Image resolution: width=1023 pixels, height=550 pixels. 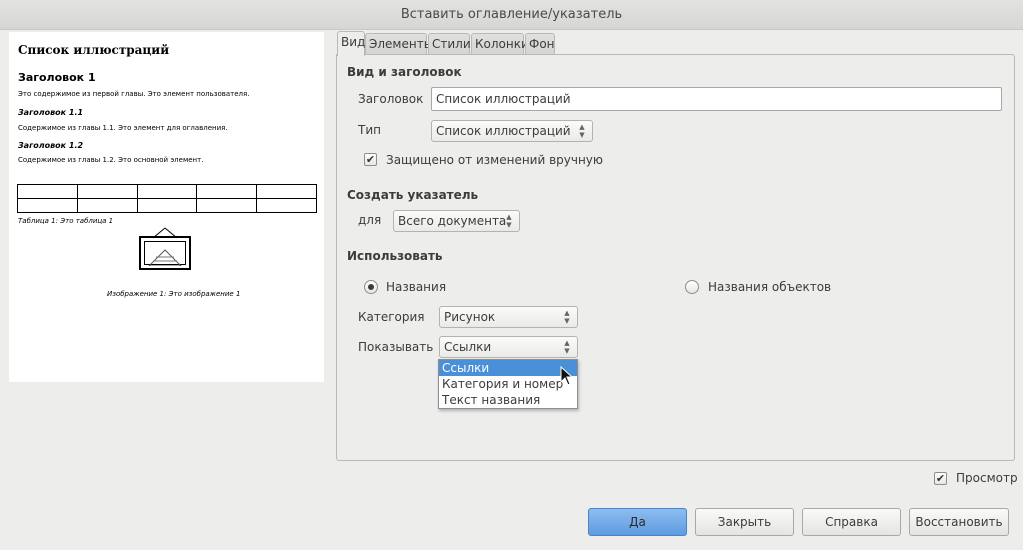 I want to click on display-combo-value: Ссылки, so click(x=468, y=347).